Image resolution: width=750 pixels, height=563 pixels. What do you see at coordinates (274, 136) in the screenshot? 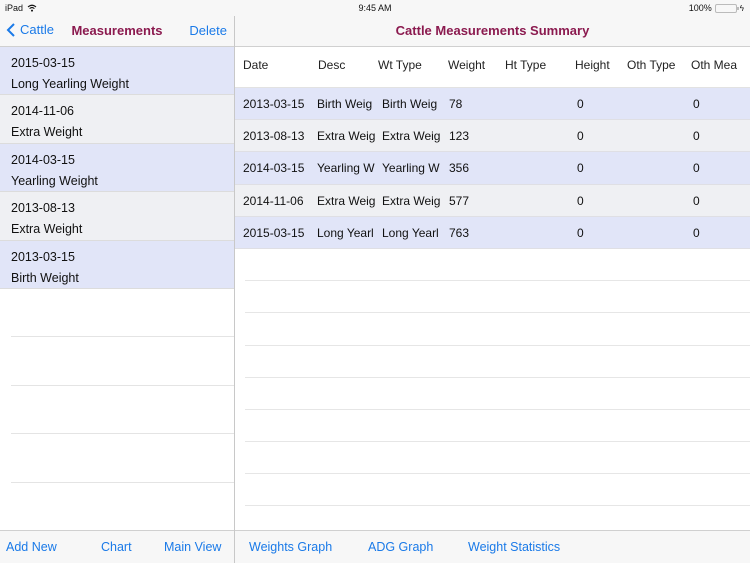
I see `cell-date: 2013-08-13` at bounding box center [274, 136].